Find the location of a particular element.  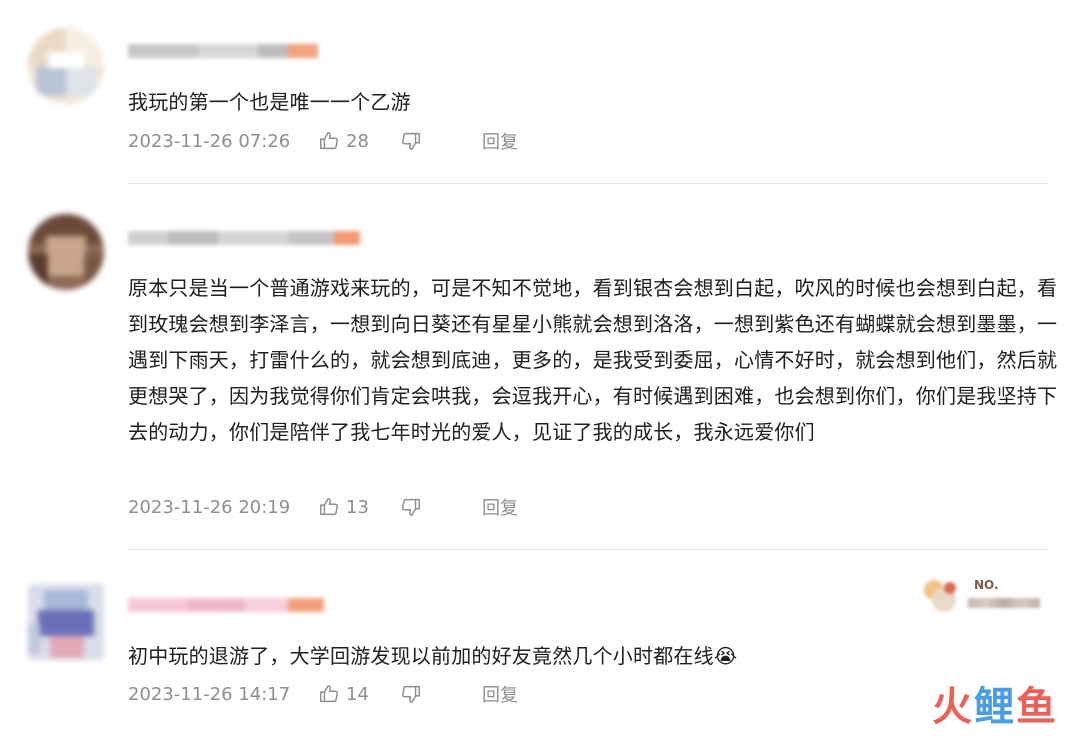

like-count: 14 is located at coordinates (357, 694).